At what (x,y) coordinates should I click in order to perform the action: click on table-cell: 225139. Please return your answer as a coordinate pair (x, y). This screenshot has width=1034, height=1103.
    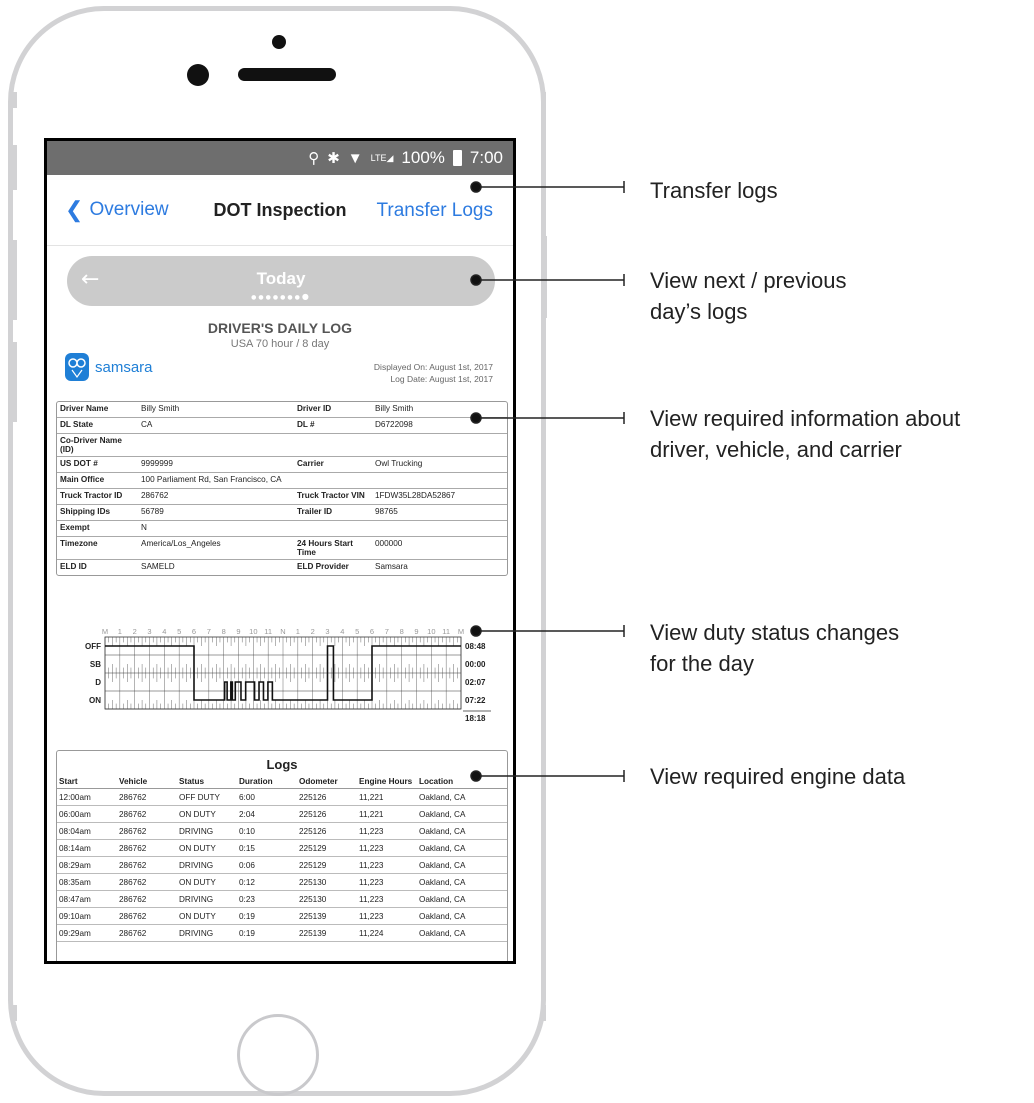
    Looking at the image, I should click on (327, 933).